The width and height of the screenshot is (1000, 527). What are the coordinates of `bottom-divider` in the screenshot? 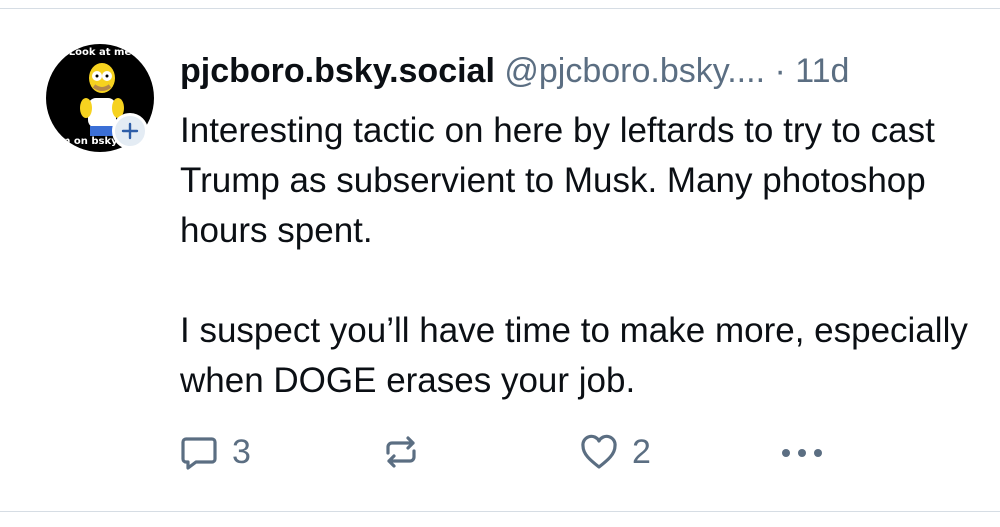 It's located at (500, 519).